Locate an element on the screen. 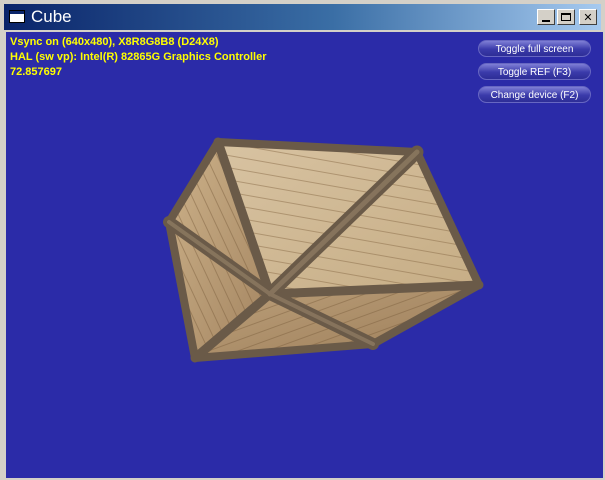 Image resolution: width=605 pixels, height=480 pixels. minimize-icon is located at coordinates (546, 20).